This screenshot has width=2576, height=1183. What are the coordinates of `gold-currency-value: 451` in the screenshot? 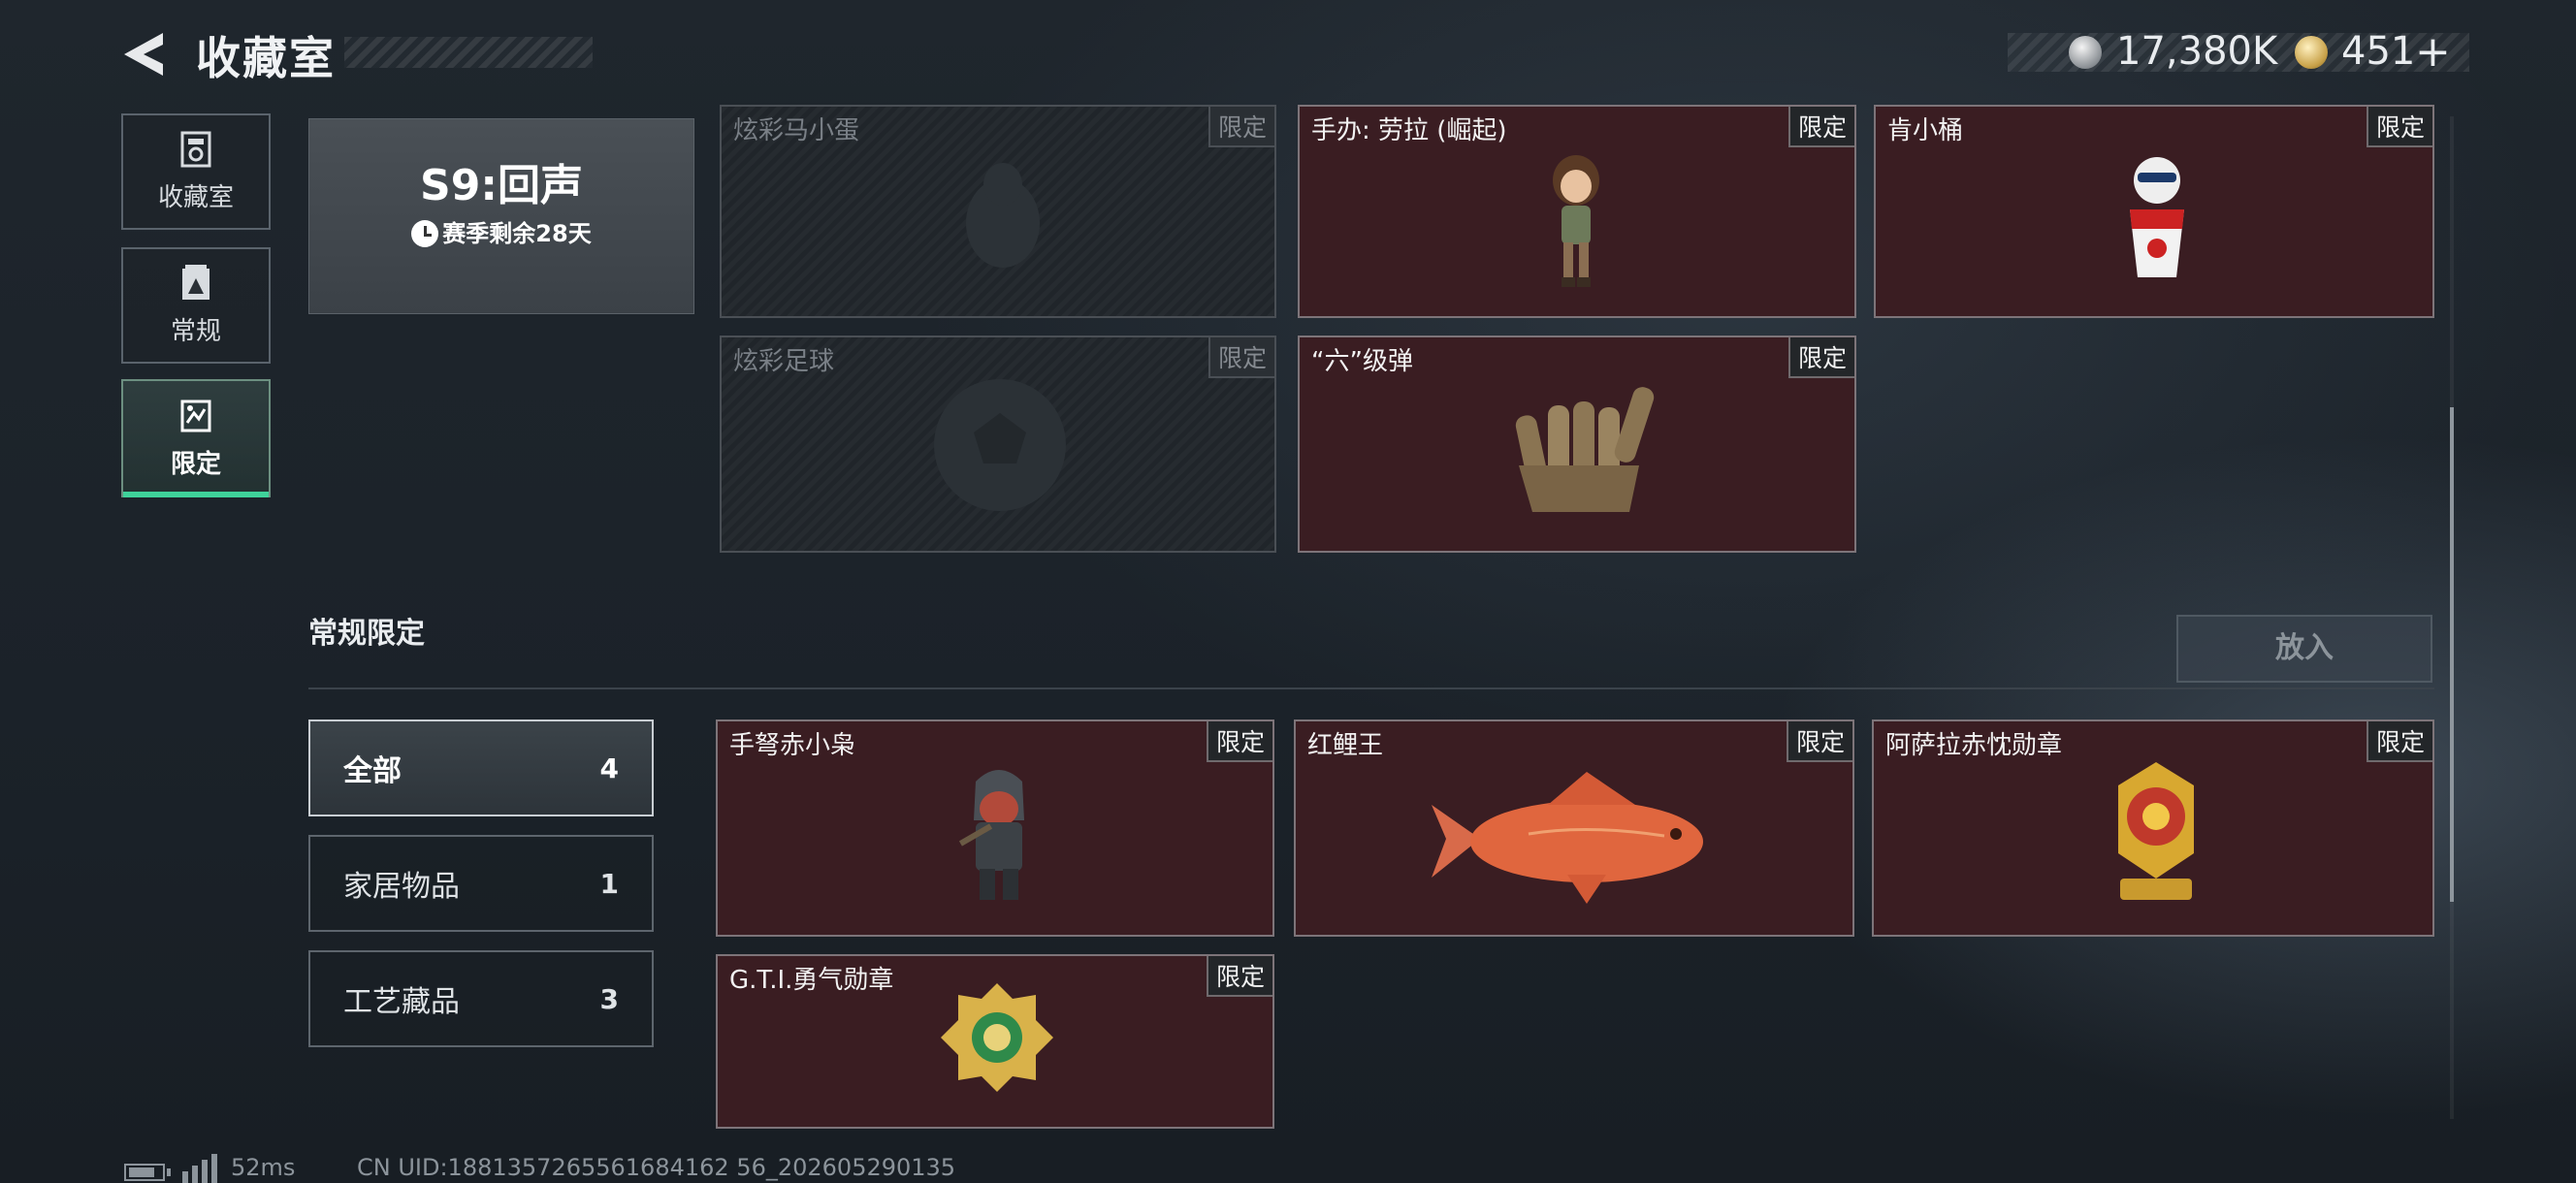 It's located at (2378, 51).